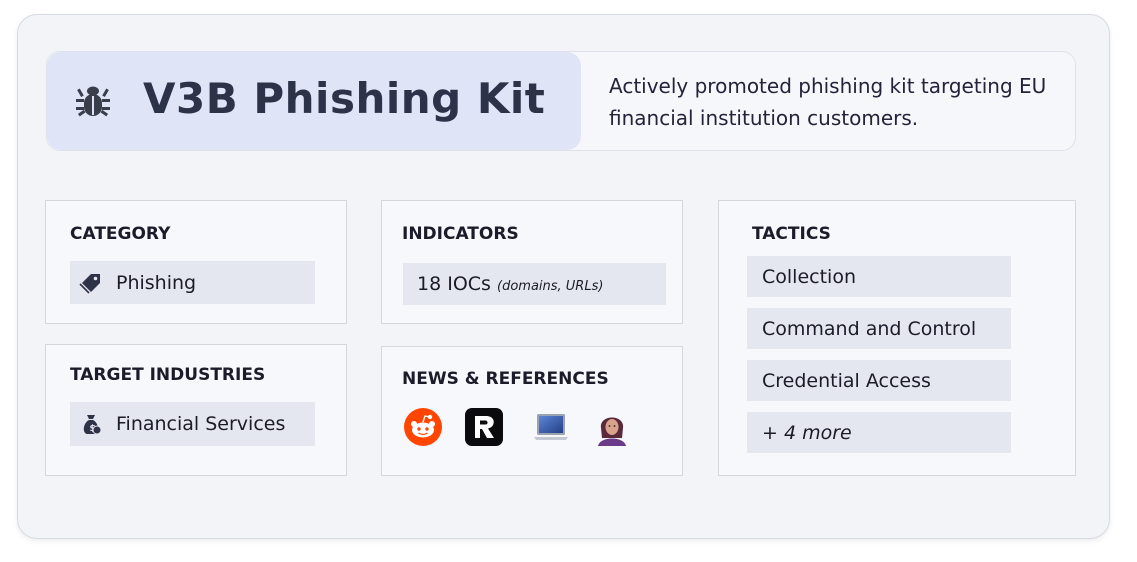 The height and width of the screenshot is (562, 1137). What do you see at coordinates (532, 262) in the screenshot?
I see `indicators-panel: INDICATORS 18 IOCs (domains, URLs)` at bounding box center [532, 262].